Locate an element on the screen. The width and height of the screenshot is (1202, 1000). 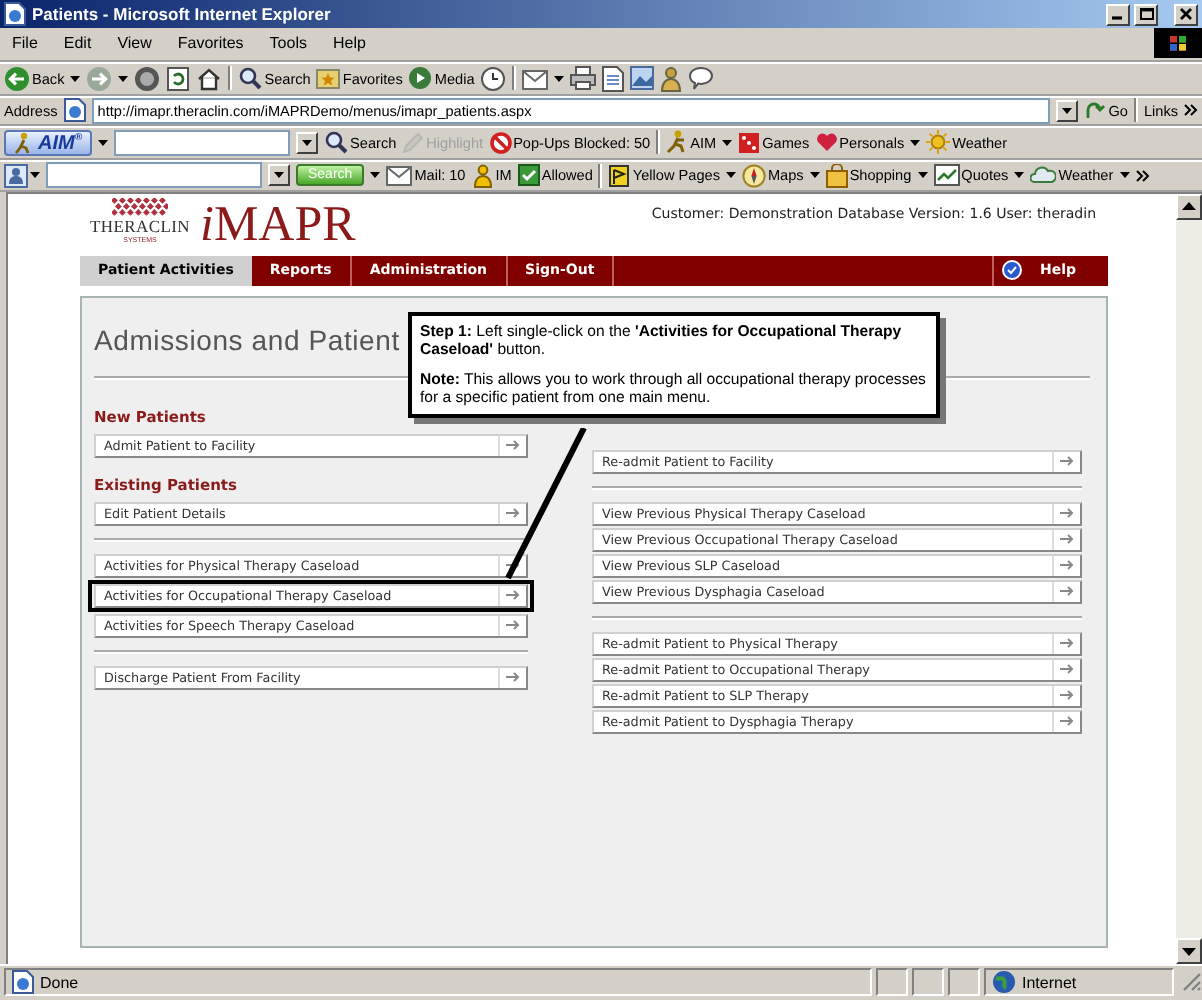
sun-icon is located at coordinates (938, 142).